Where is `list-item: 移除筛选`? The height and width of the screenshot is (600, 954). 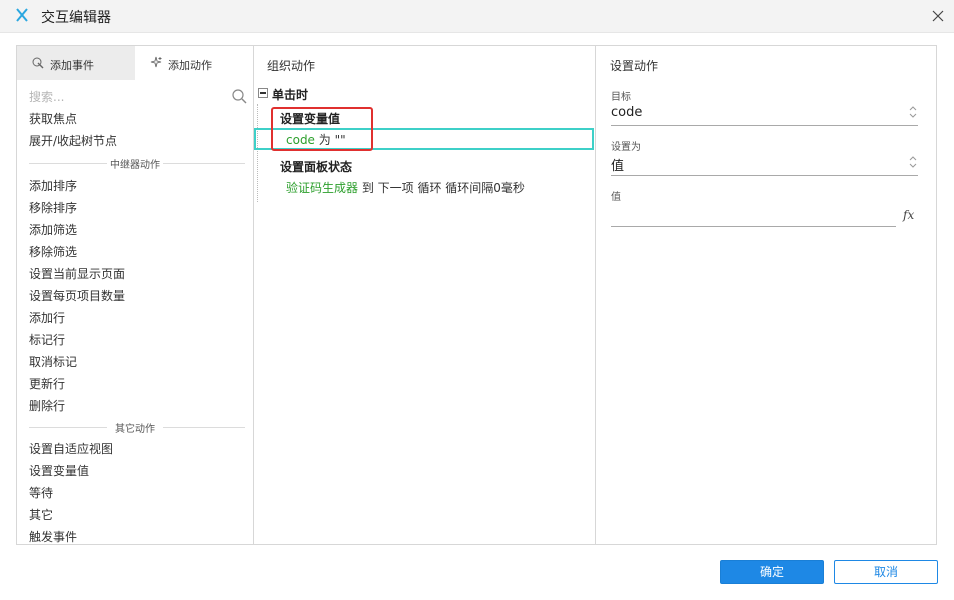
list-item: 移除筛选 is located at coordinates (53, 251).